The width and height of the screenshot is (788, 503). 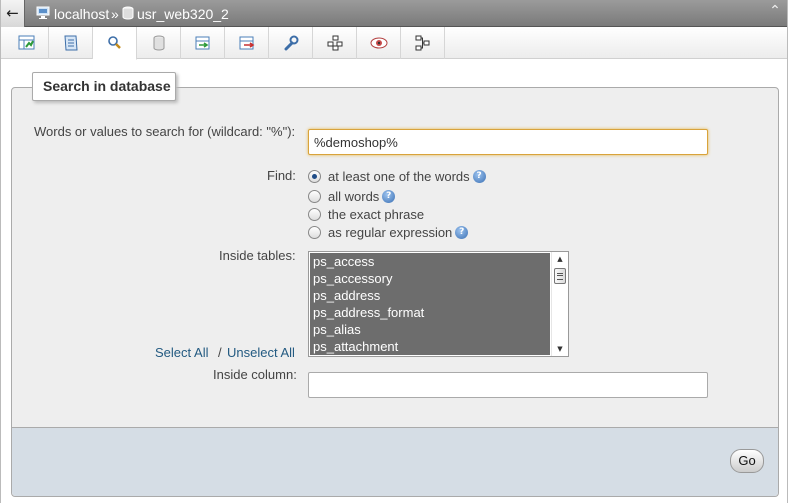 I want to click on column-input, so click(x=508, y=385).